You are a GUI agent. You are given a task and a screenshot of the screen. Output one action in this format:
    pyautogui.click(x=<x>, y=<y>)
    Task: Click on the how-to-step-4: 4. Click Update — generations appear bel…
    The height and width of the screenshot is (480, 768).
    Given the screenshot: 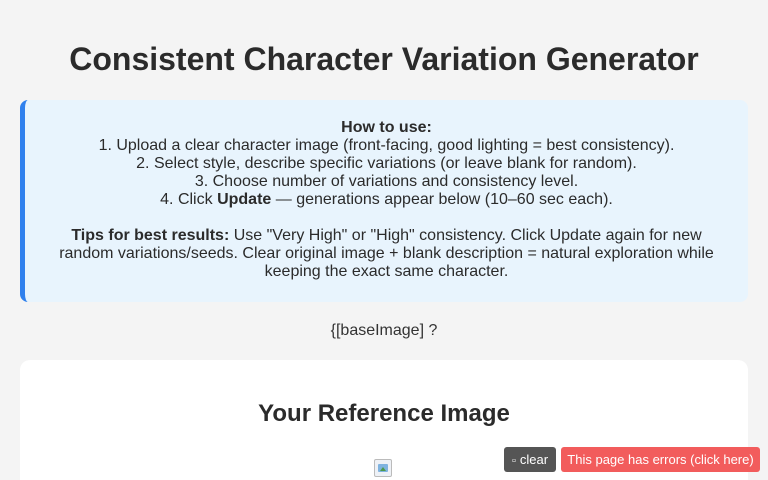 What is the action you would take?
    pyautogui.click(x=386, y=199)
    